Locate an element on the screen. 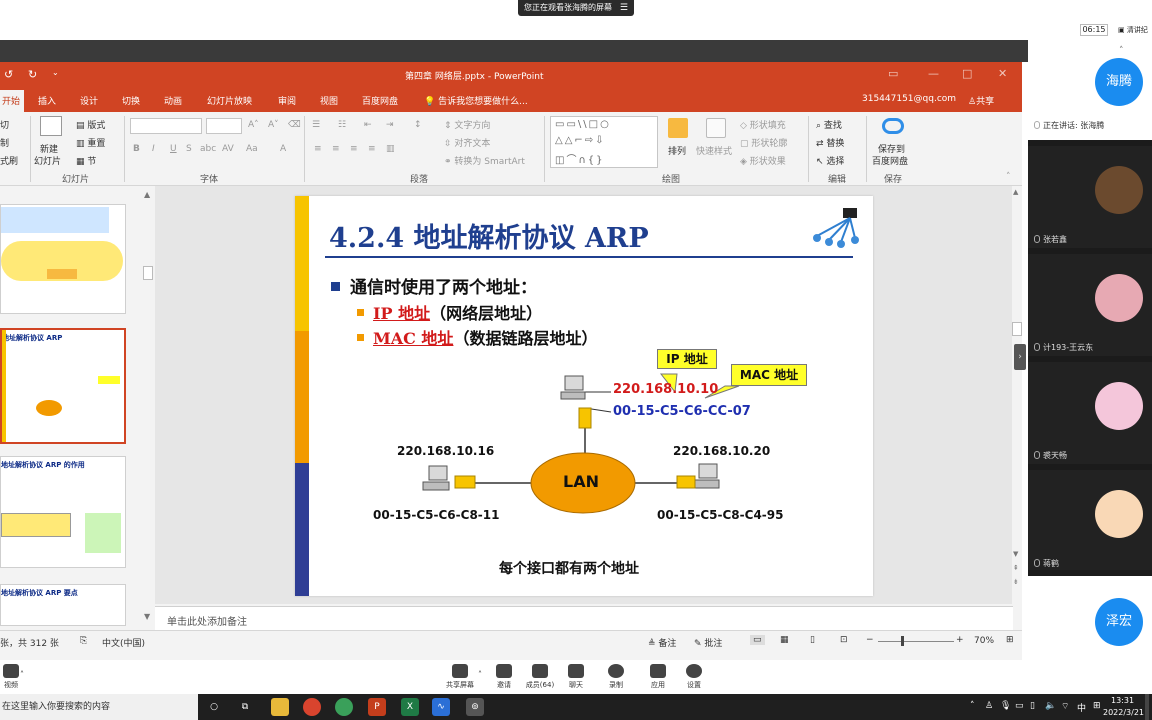 This screenshot has height=720, width=1152. chat-button: 聊天 is located at coordinates (576, 677).